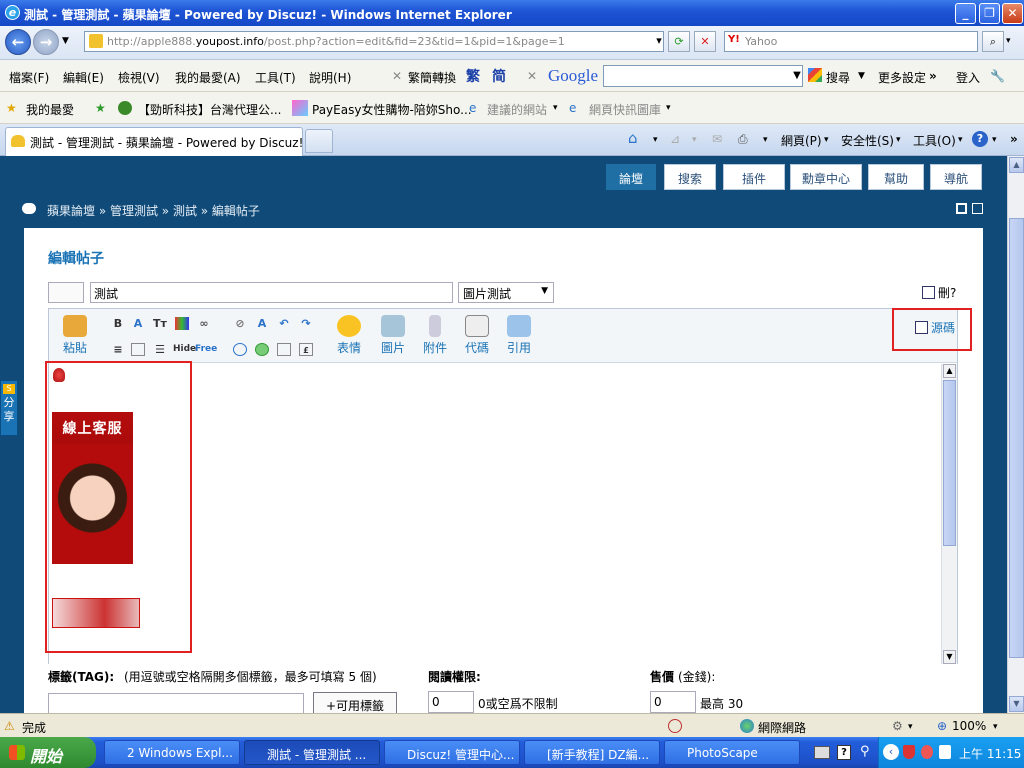 The height and width of the screenshot is (768, 1024). Describe the element at coordinates (451, 702) in the screenshot. I see `read-permission-input: 0` at that location.